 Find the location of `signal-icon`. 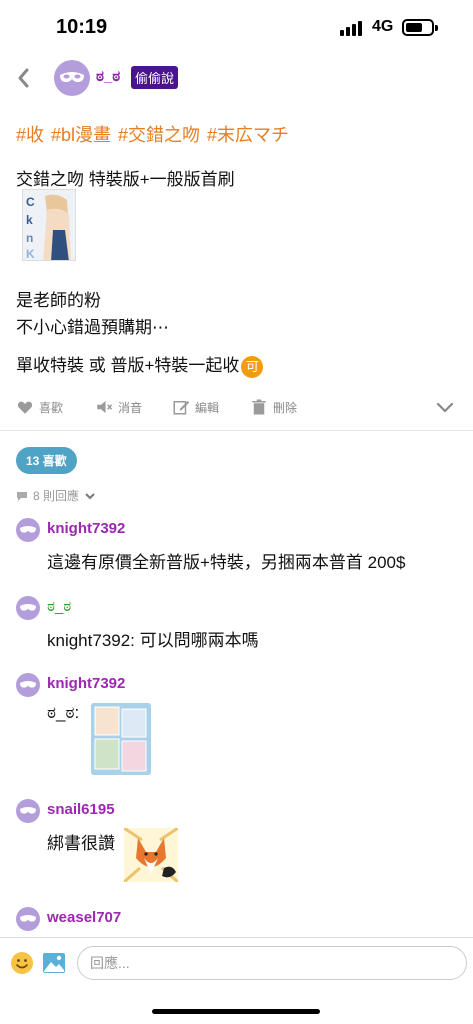

signal-icon is located at coordinates (353, 28).